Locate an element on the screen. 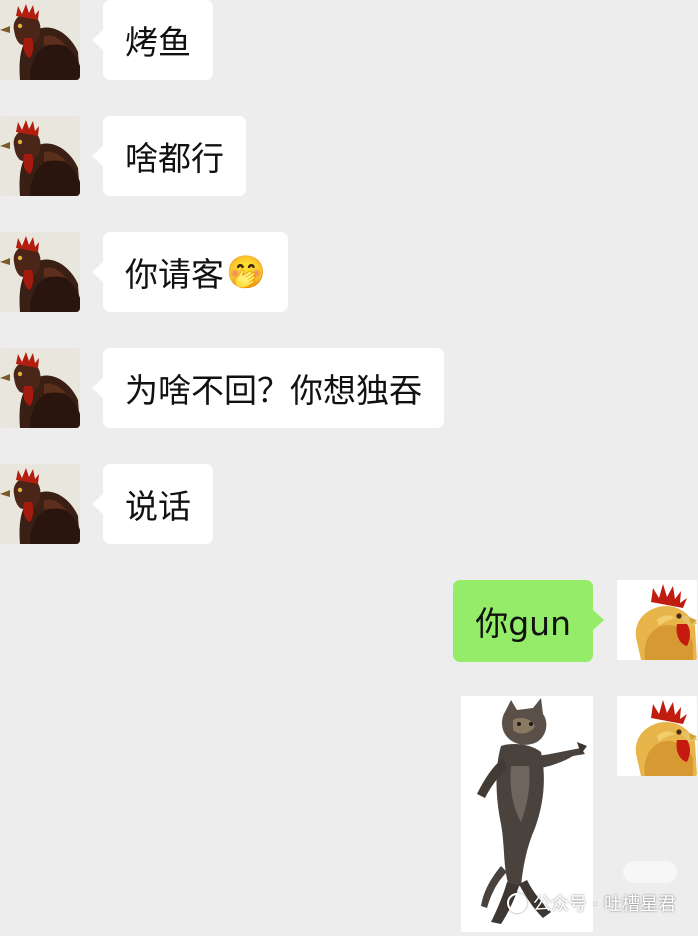 The width and height of the screenshot is (698, 936). watermark-text: 公众号 · 吐槽星君 is located at coordinates (604, 904).